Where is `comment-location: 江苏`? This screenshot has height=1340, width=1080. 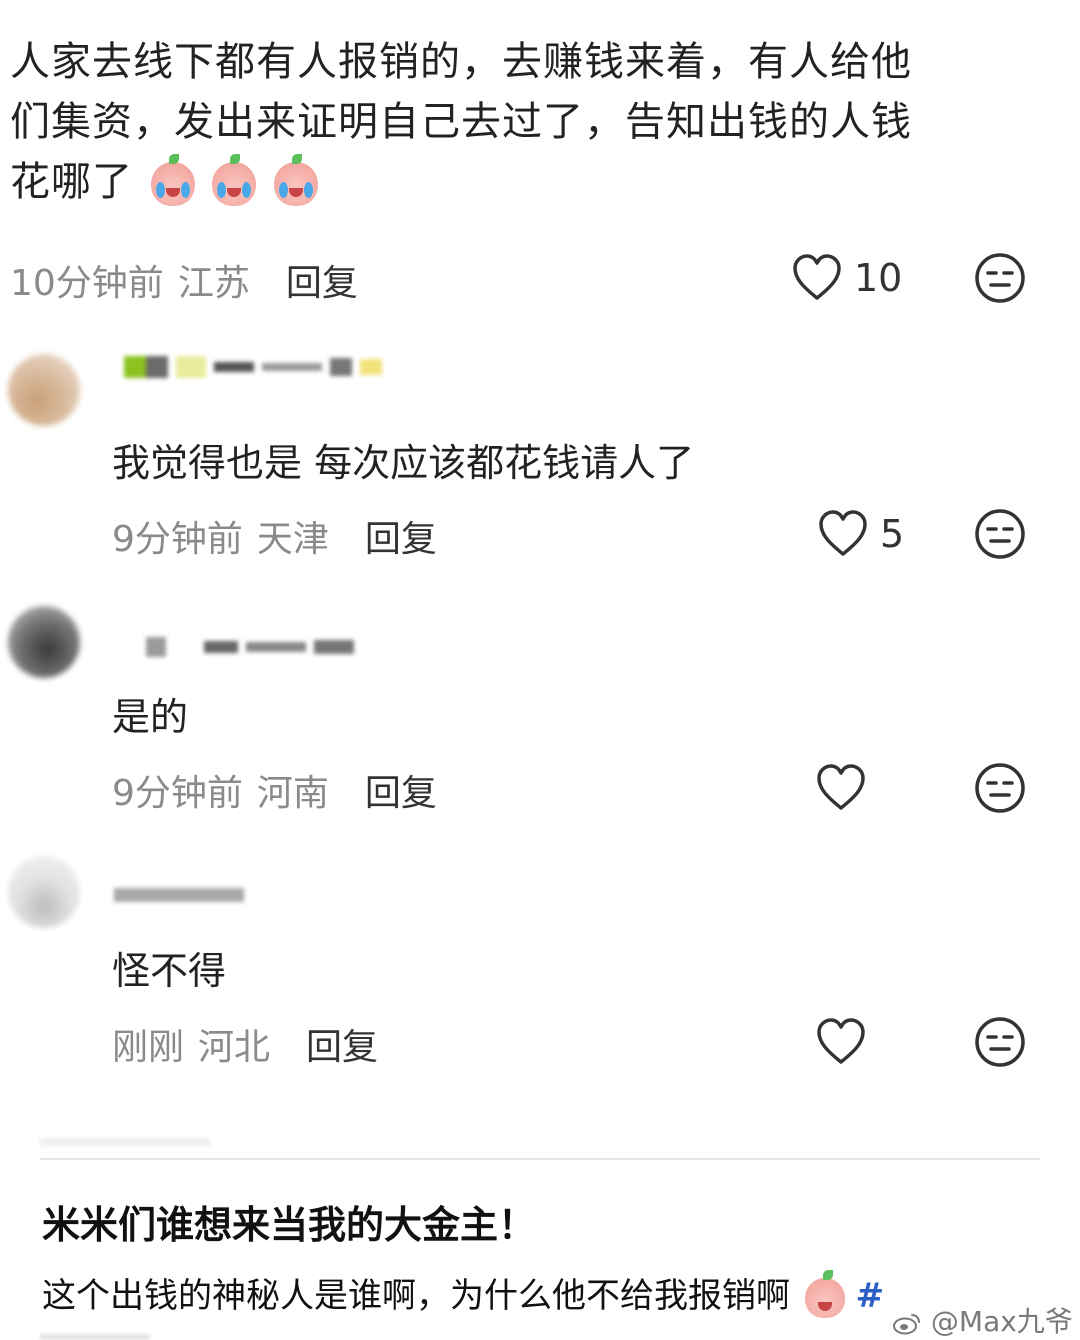 comment-location: 江苏 is located at coordinates (213, 283).